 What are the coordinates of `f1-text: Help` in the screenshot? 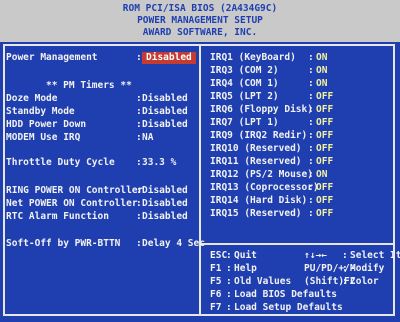 It's located at (245, 268).